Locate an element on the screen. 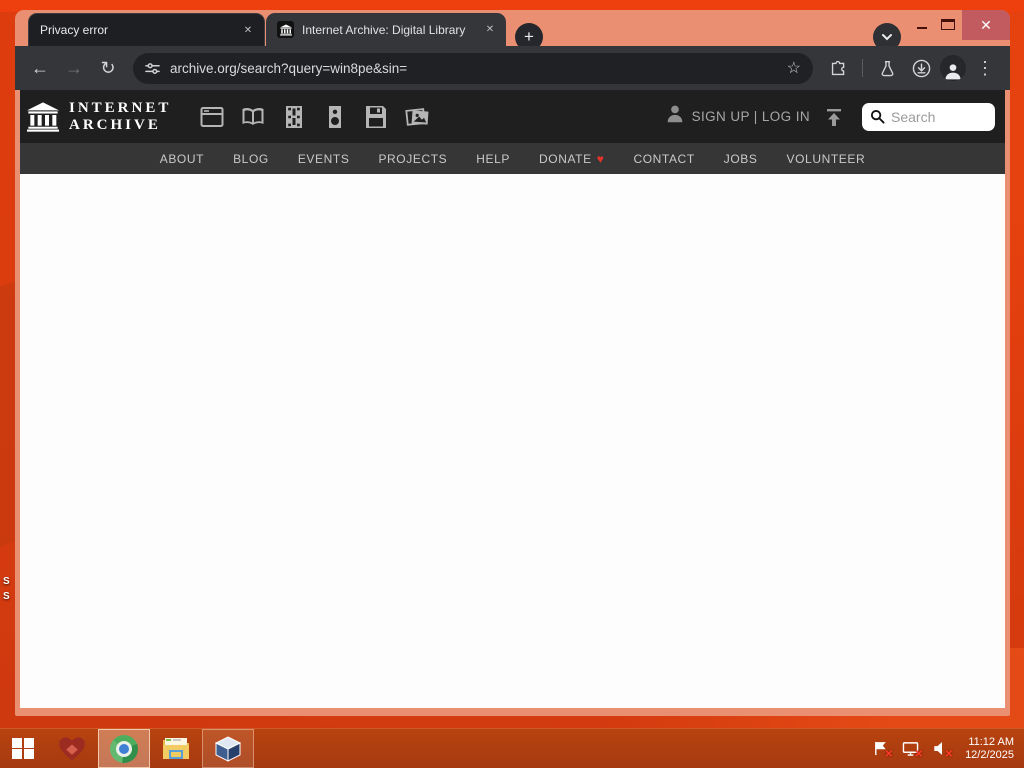 Image resolution: width=1024 pixels, height=768 pixels. clock-time: 11:12 AM is located at coordinates (991, 741).